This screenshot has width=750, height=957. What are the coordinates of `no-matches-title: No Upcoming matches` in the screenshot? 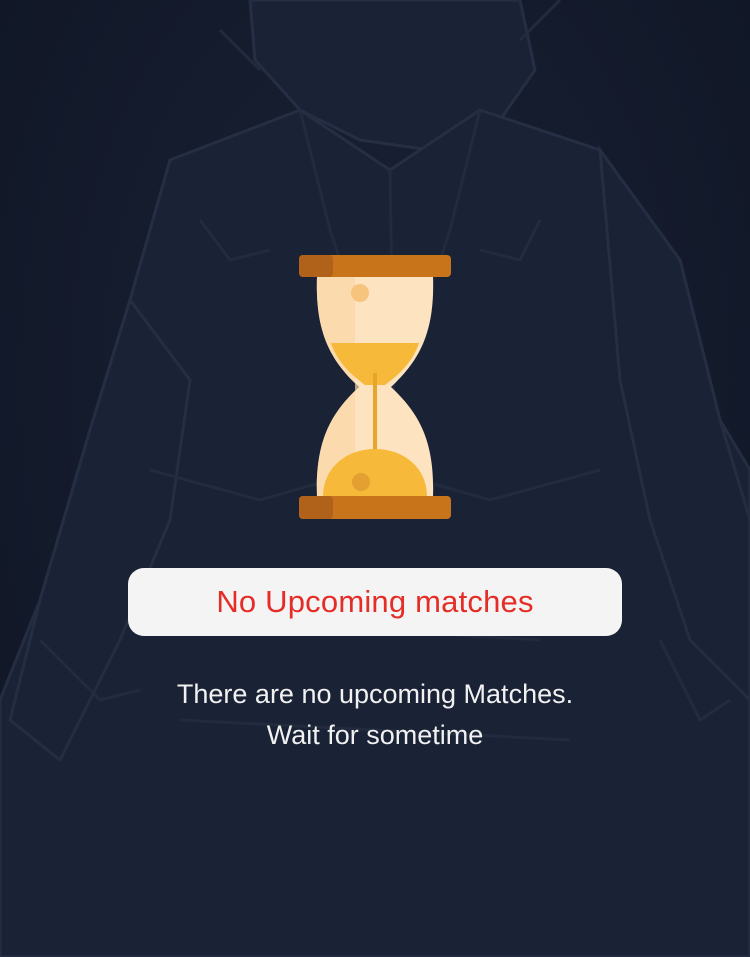 It's located at (375, 601).